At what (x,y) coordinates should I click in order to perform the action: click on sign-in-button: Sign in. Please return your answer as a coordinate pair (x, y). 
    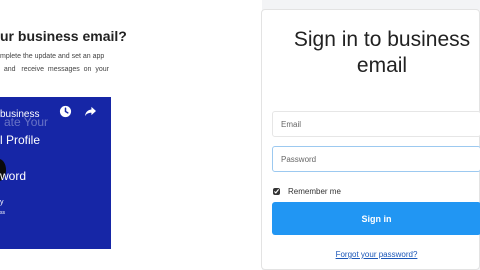
    Looking at the image, I should click on (376, 218).